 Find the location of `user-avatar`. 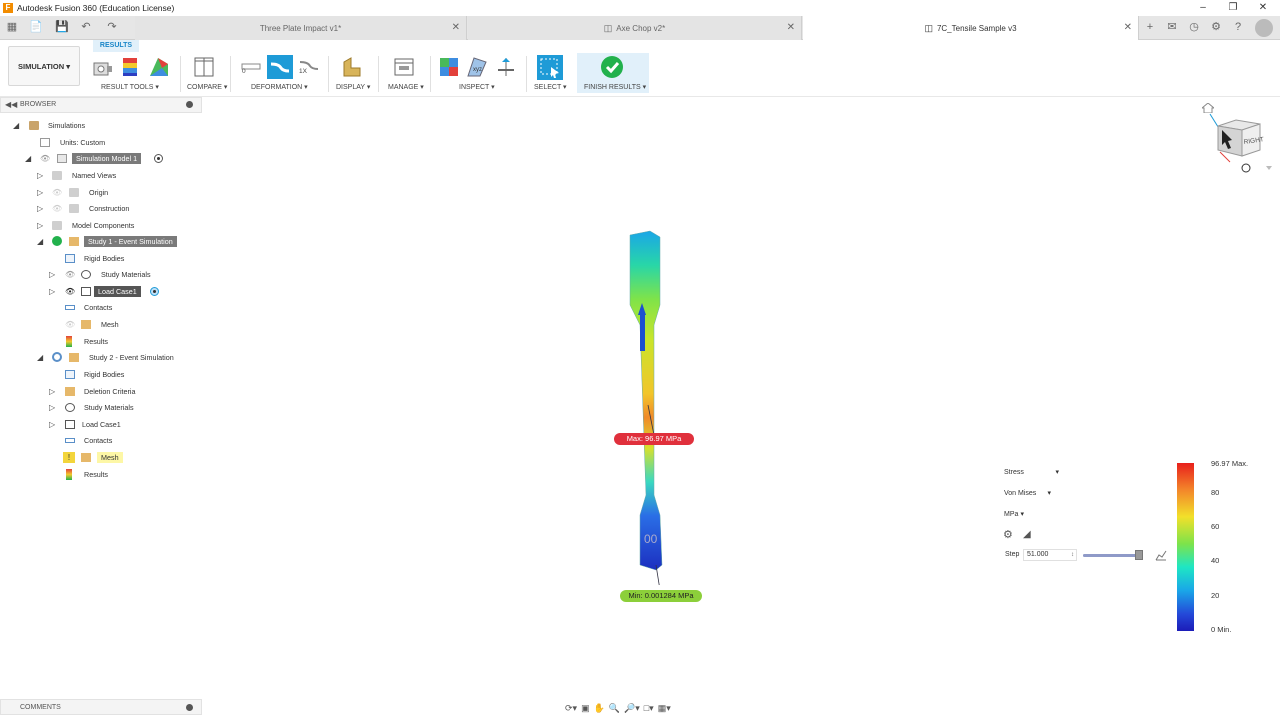

user-avatar is located at coordinates (1264, 28).